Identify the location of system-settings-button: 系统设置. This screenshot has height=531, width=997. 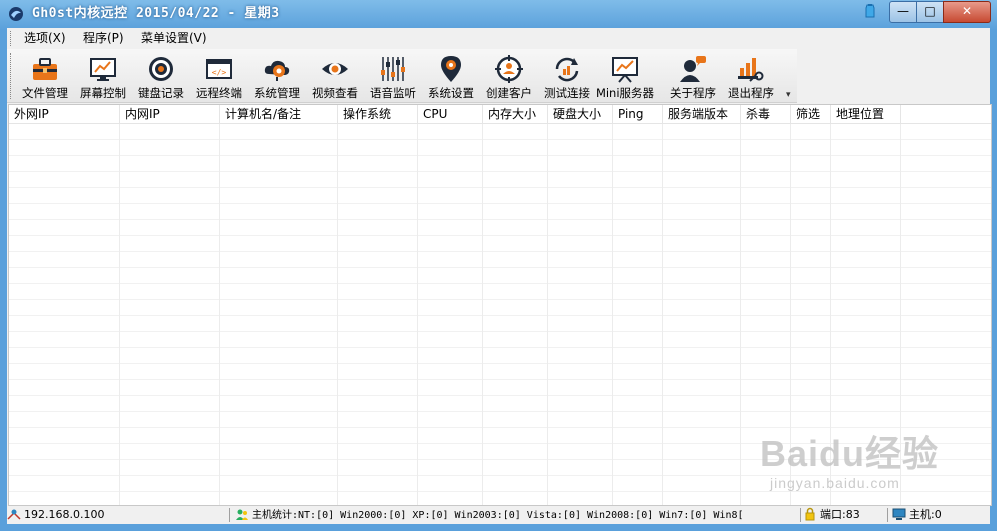
(451, 76).